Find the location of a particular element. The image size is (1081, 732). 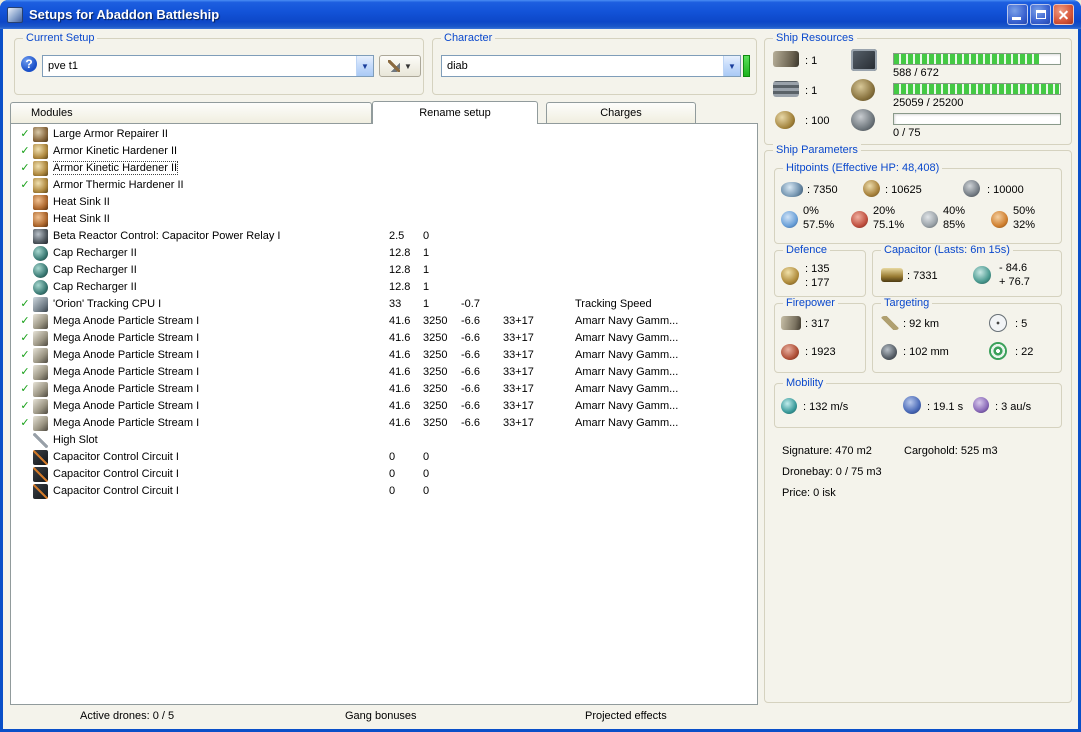

targeting-group: Targeting : 92 km : 102 mm : 5 : 22 is located at coordinates (967, 335).